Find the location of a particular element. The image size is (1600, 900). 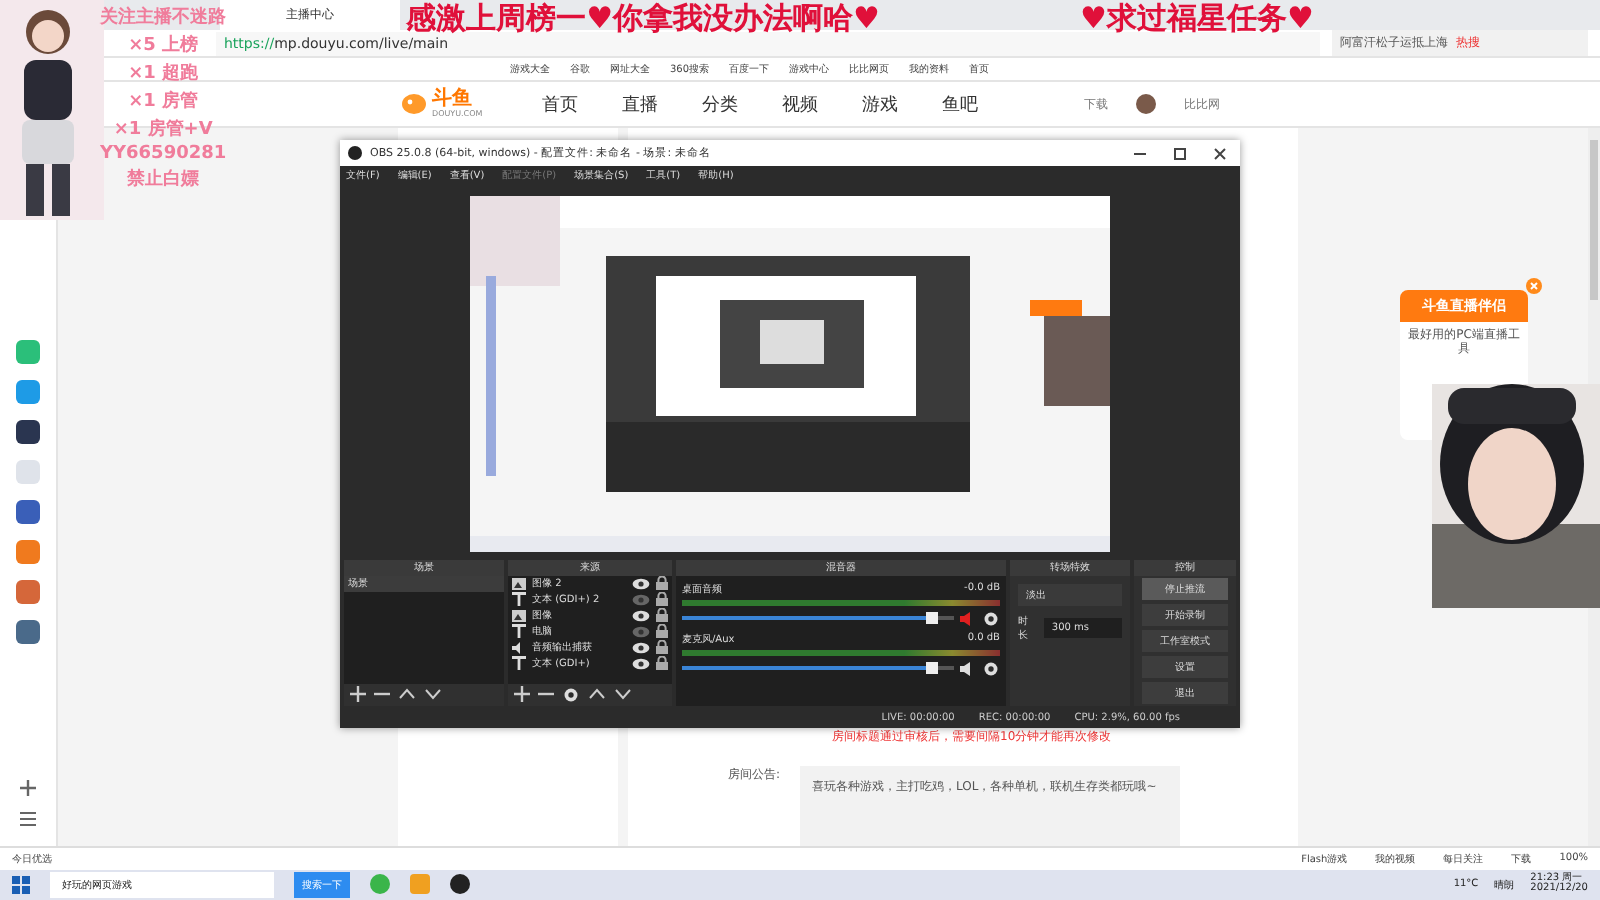

scrollbar is located at coordinates (1594, 220).